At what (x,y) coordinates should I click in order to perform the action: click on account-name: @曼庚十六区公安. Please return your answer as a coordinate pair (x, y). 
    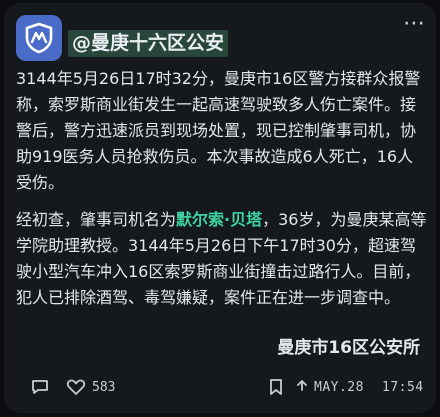
    Looking at the image, I should click on (148, 43).